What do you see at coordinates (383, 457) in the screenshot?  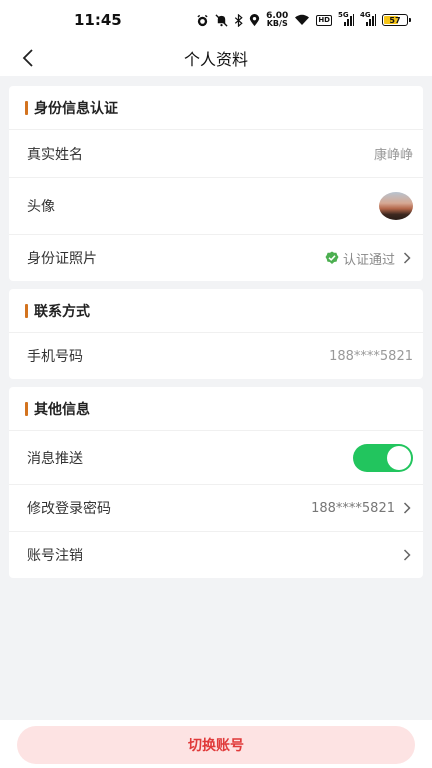 I see `push-toggle` at bounding box center [383, 457].